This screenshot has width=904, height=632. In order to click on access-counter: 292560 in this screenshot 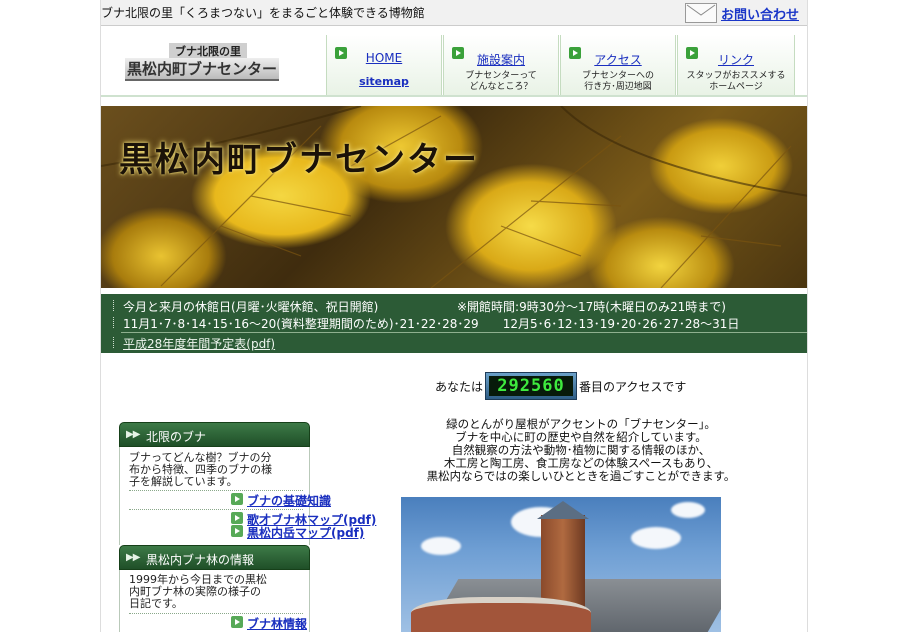, I will do `click(531, 386)`.